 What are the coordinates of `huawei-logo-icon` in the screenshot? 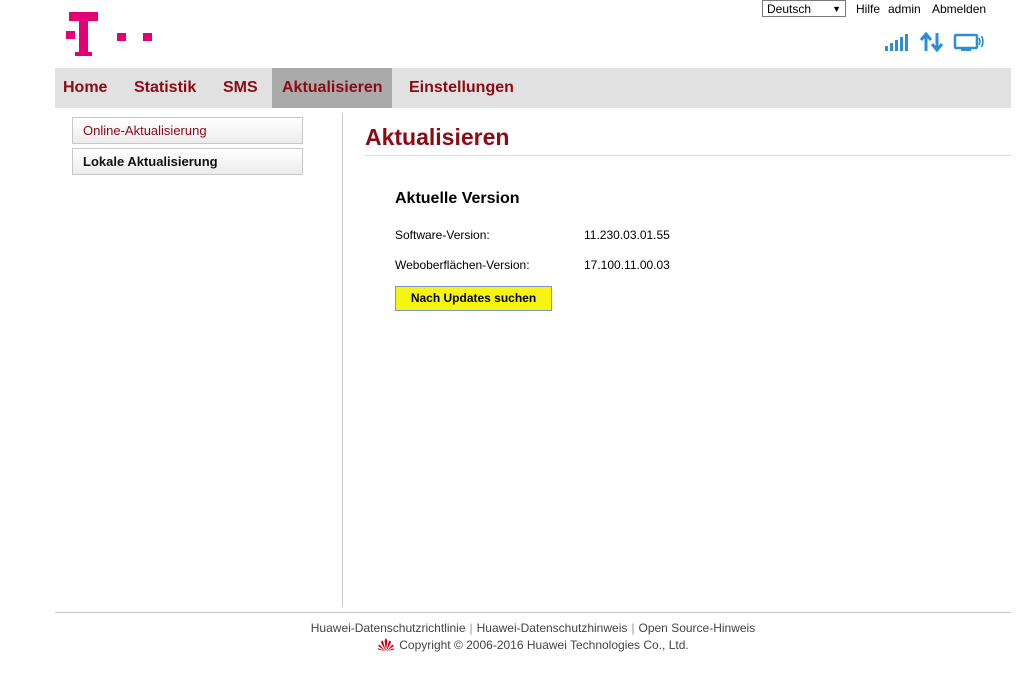 It's located at (386, 644).